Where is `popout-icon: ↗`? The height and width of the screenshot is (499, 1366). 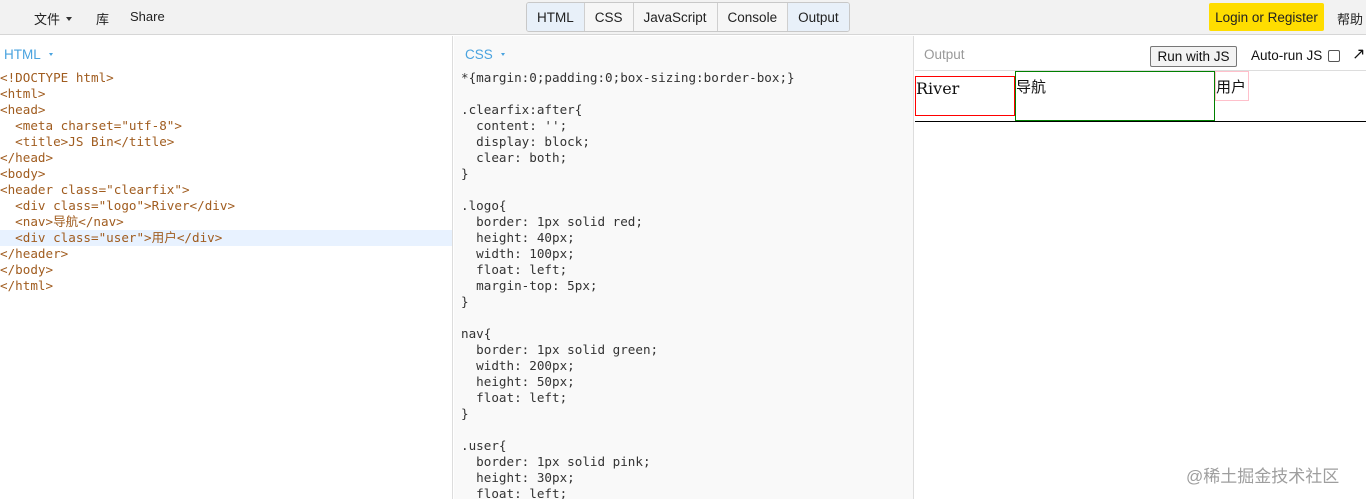
popout-icon: ↗ is located at coordinates (1358, 54).